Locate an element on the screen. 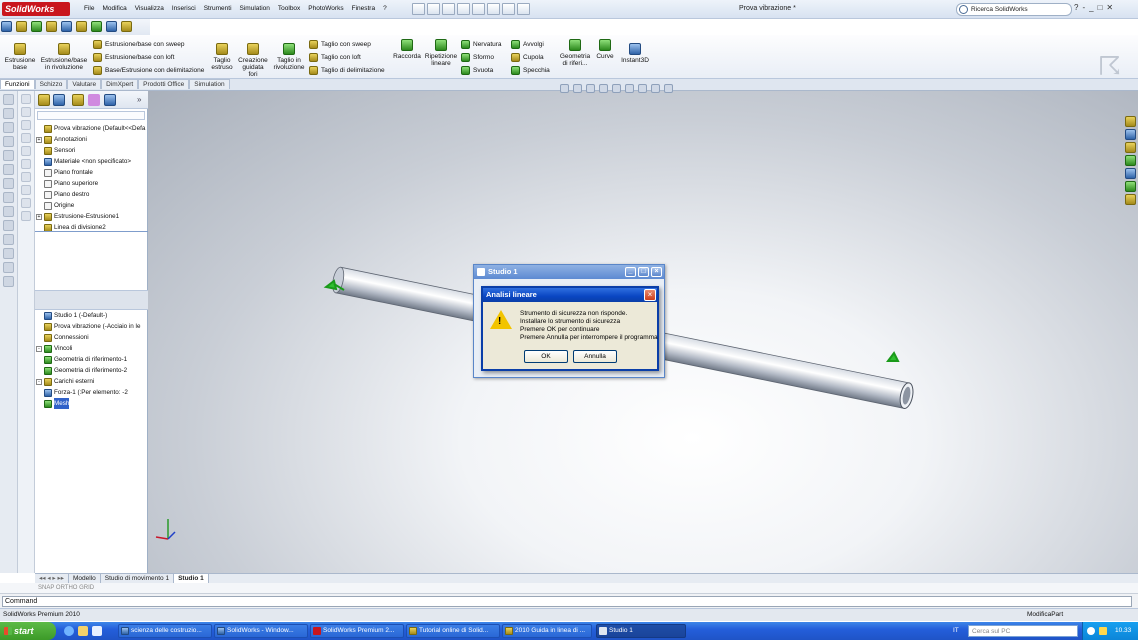 The width and height of the screenshot is (1138, 640). tree-item: Prova vibrazione (Default<<Defa is located at coordinates (90, 128).